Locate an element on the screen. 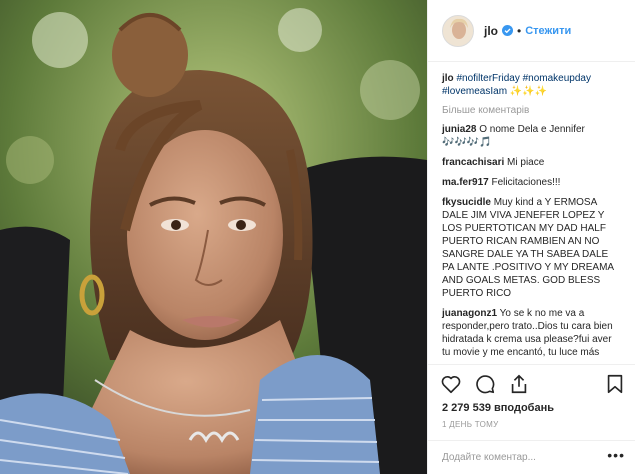 This screenshot has height=474, width=635. comment-item: ma.fer917 Felicitaciones!!! is located at coordinates (532, 182).